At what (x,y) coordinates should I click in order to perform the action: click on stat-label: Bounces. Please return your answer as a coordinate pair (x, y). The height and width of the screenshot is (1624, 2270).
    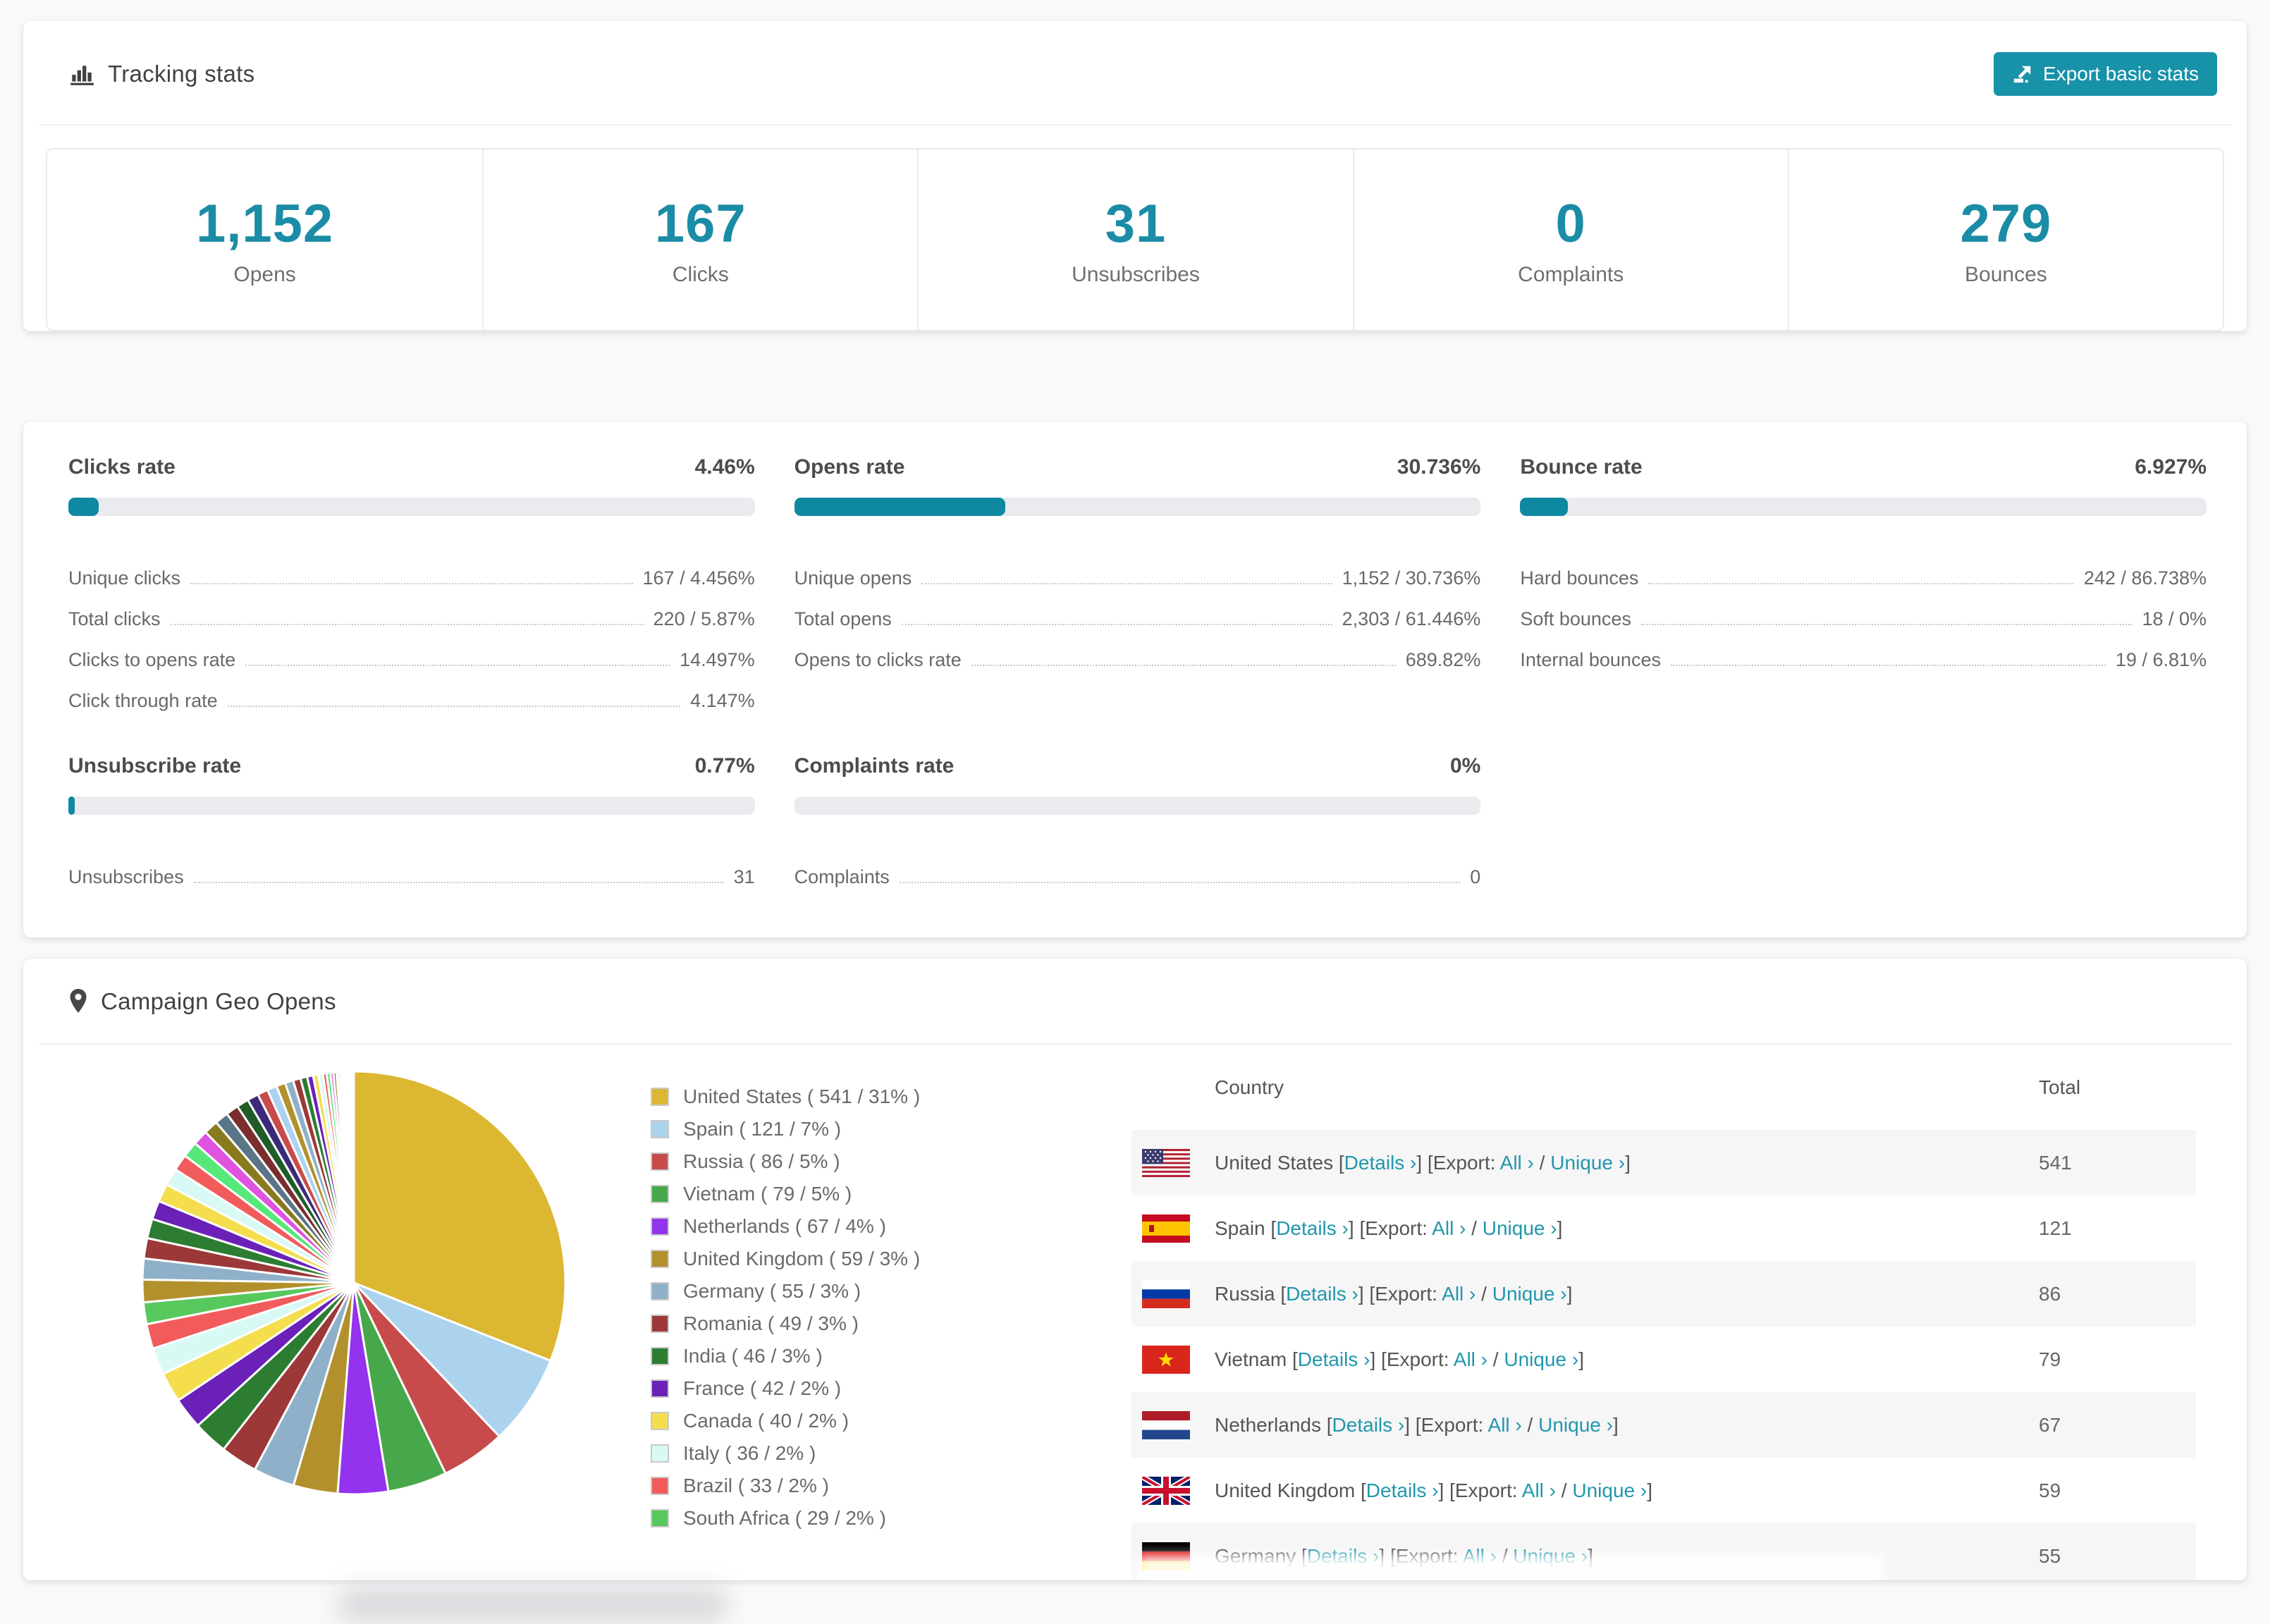
    Looking at the image, I should click on (2006, 274).